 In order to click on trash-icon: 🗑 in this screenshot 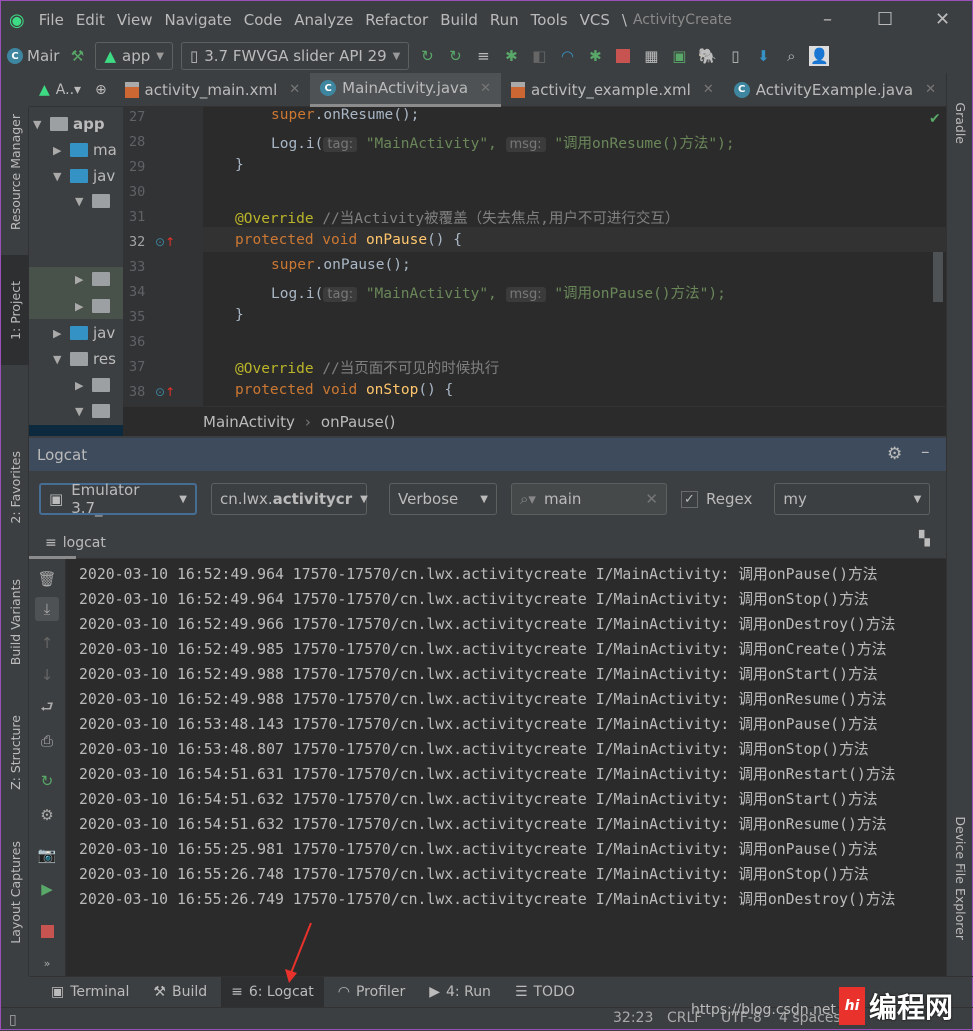, I will do `click(47, 579)`.